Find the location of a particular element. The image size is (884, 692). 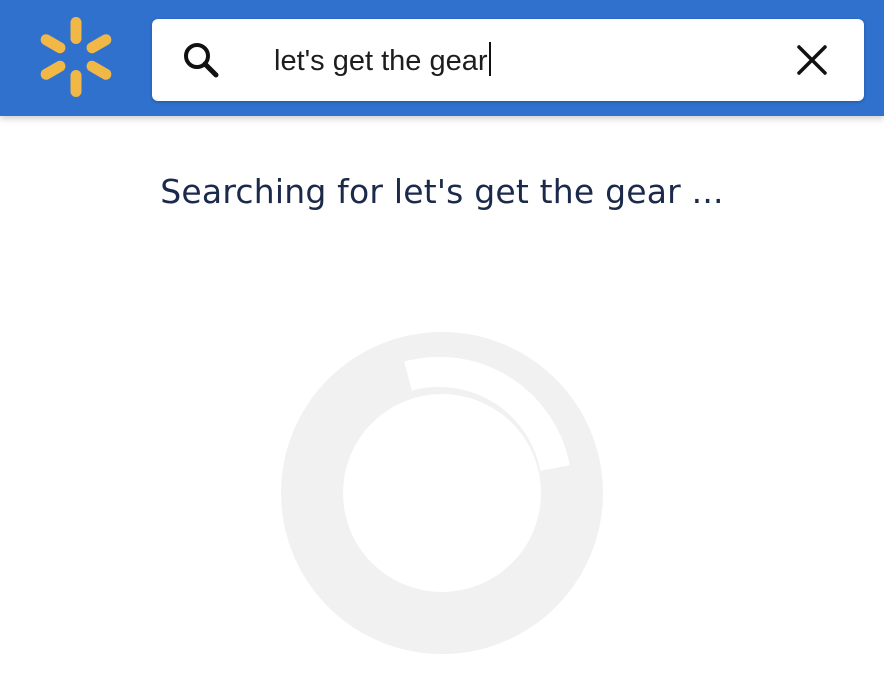

clear-search-button is located at coordinates (812, 60).